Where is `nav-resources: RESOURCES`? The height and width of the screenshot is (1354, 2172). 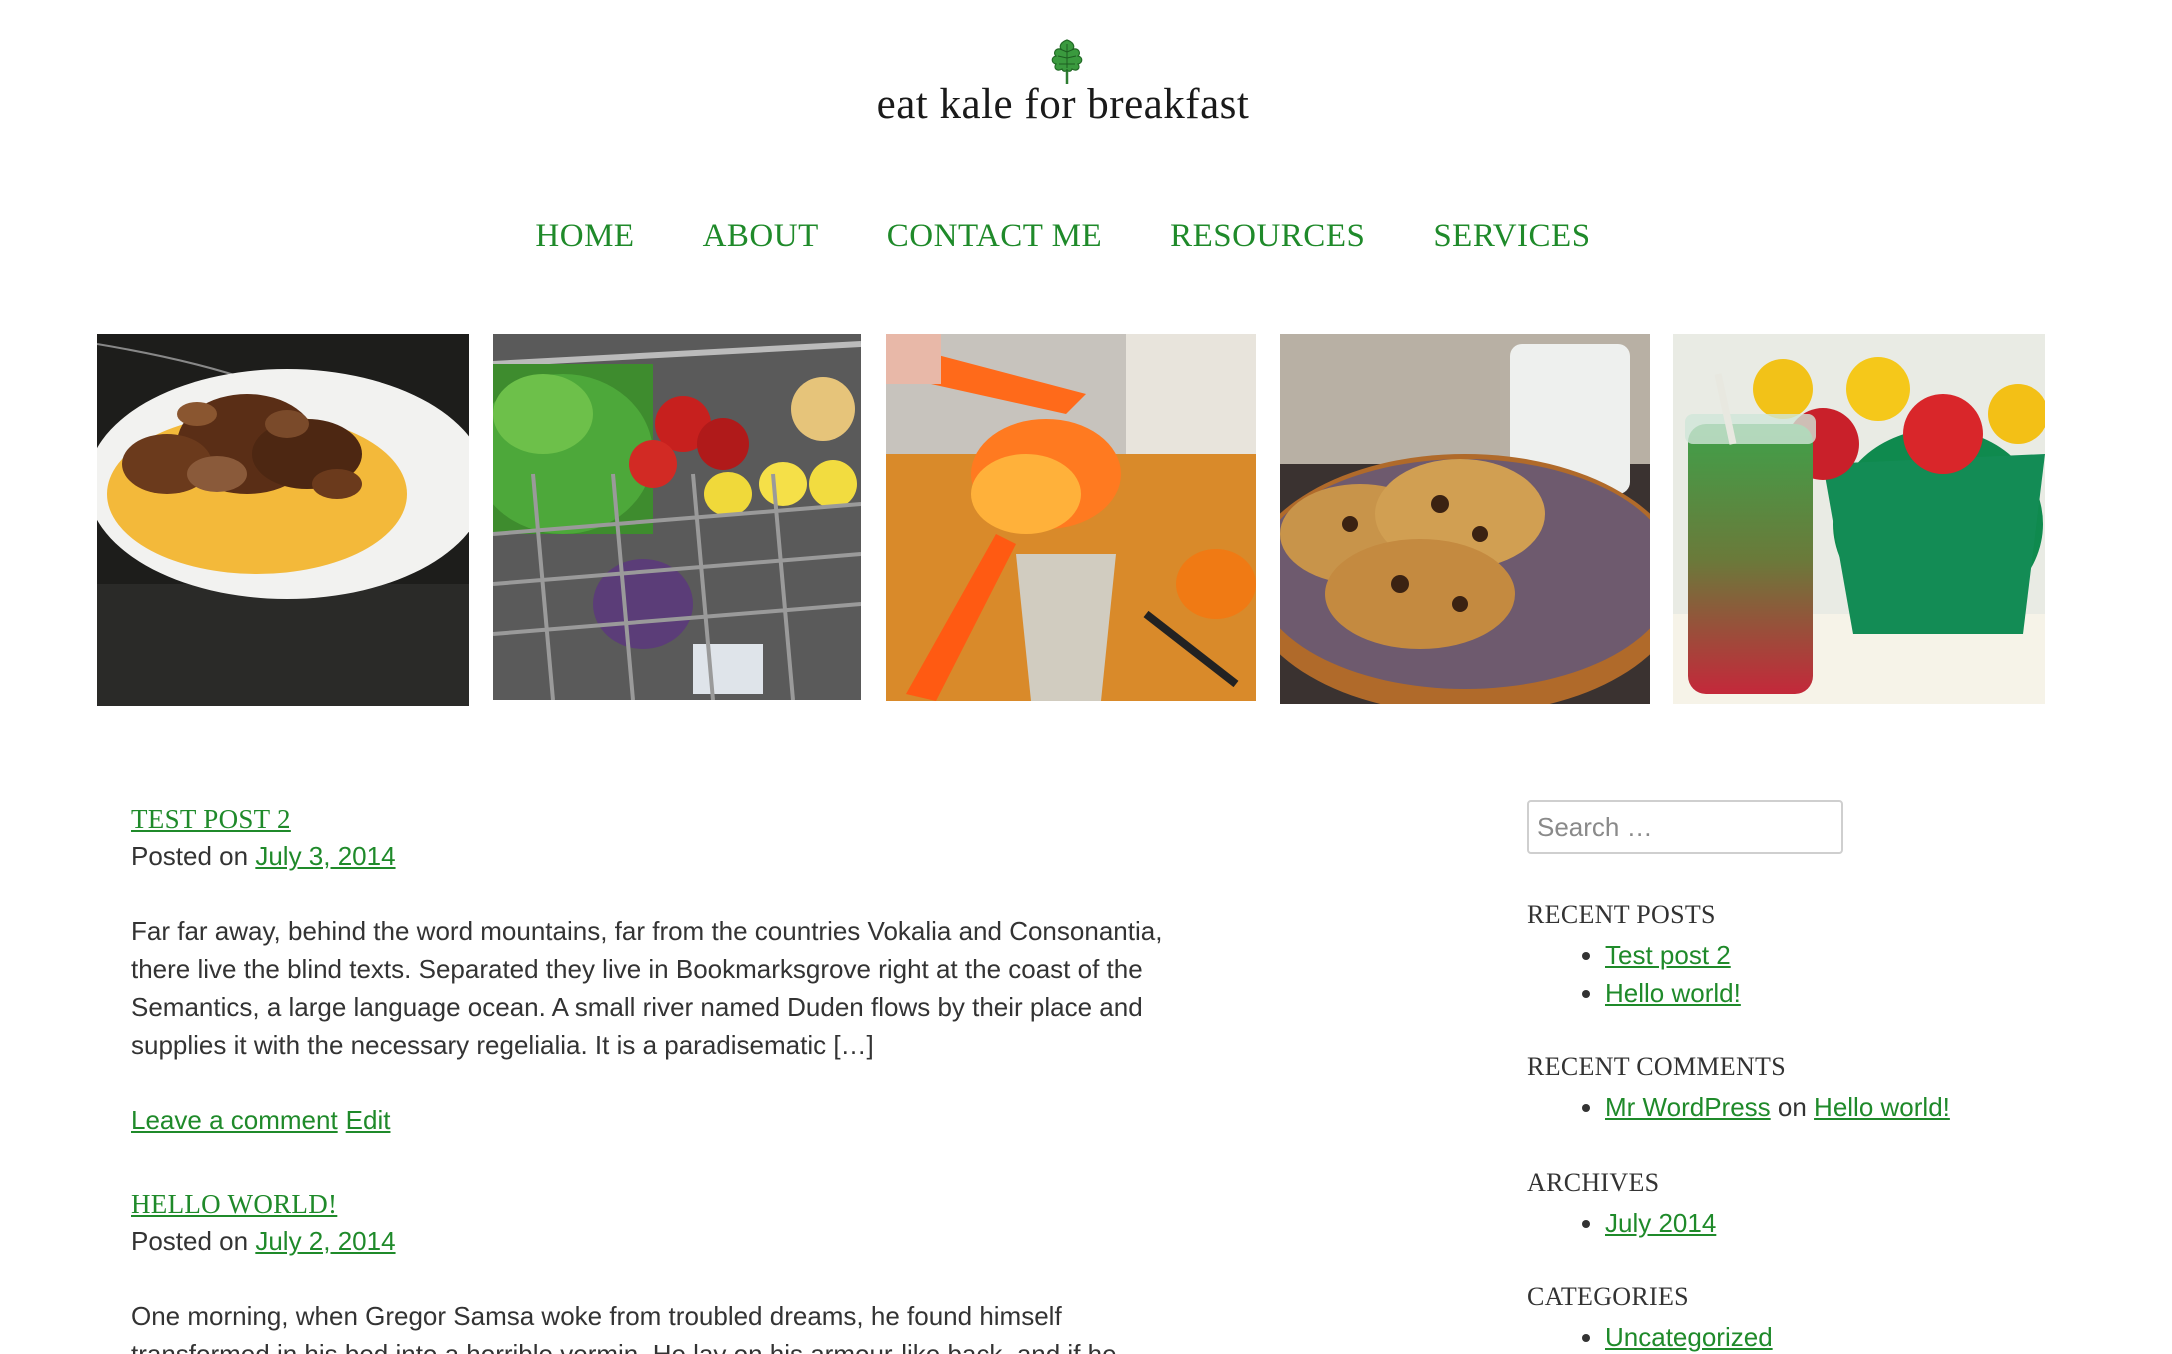
nav-resources: RESOURCES is located at coordinates (1267, 236).